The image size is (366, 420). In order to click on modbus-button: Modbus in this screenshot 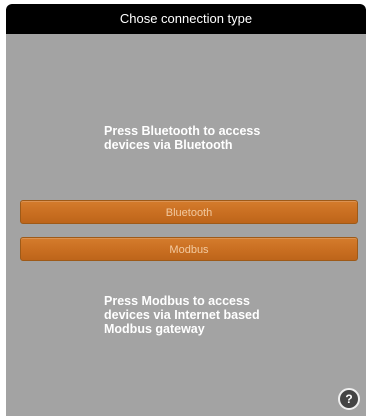, I will do `click(189, 249)`.